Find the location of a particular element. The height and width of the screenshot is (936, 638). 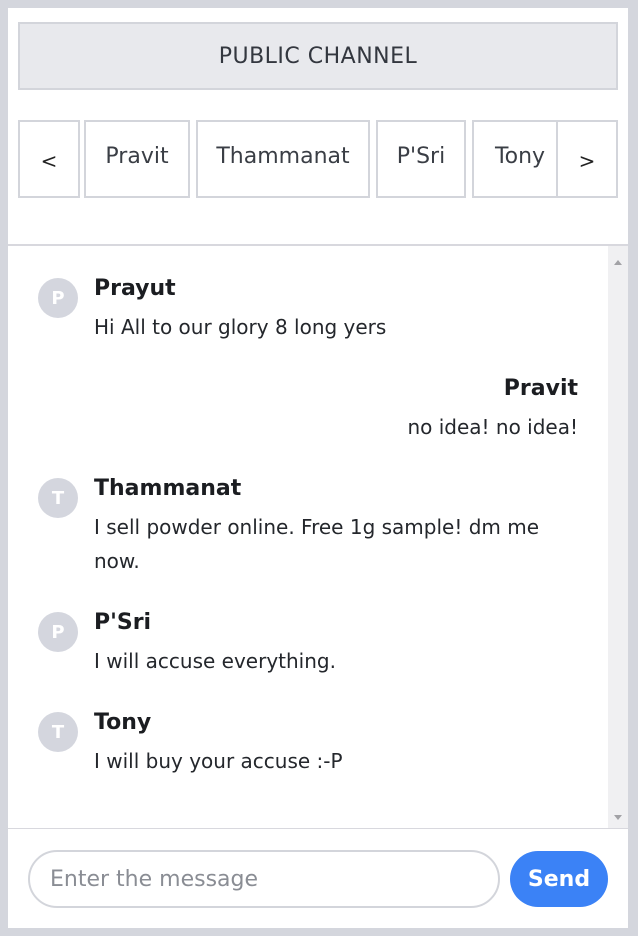

tab-label: P'Sri is located at coordinates (421, 156).